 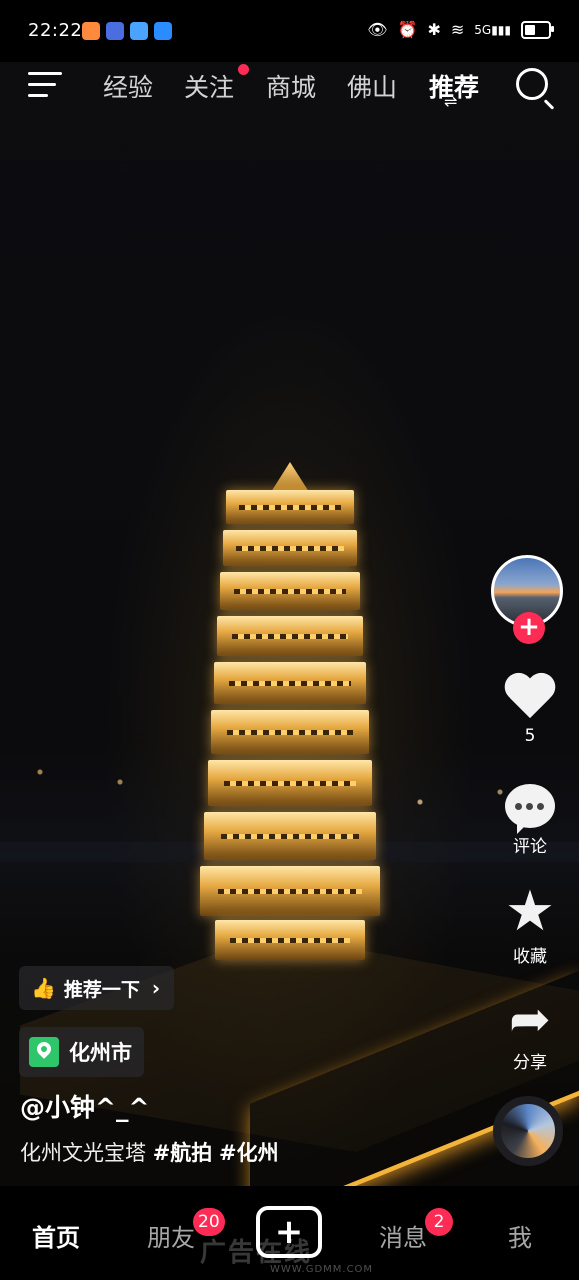 I want to click on top-navigation: 经验 关注 商城 佛山 推荐, so click(x=289, y=86).